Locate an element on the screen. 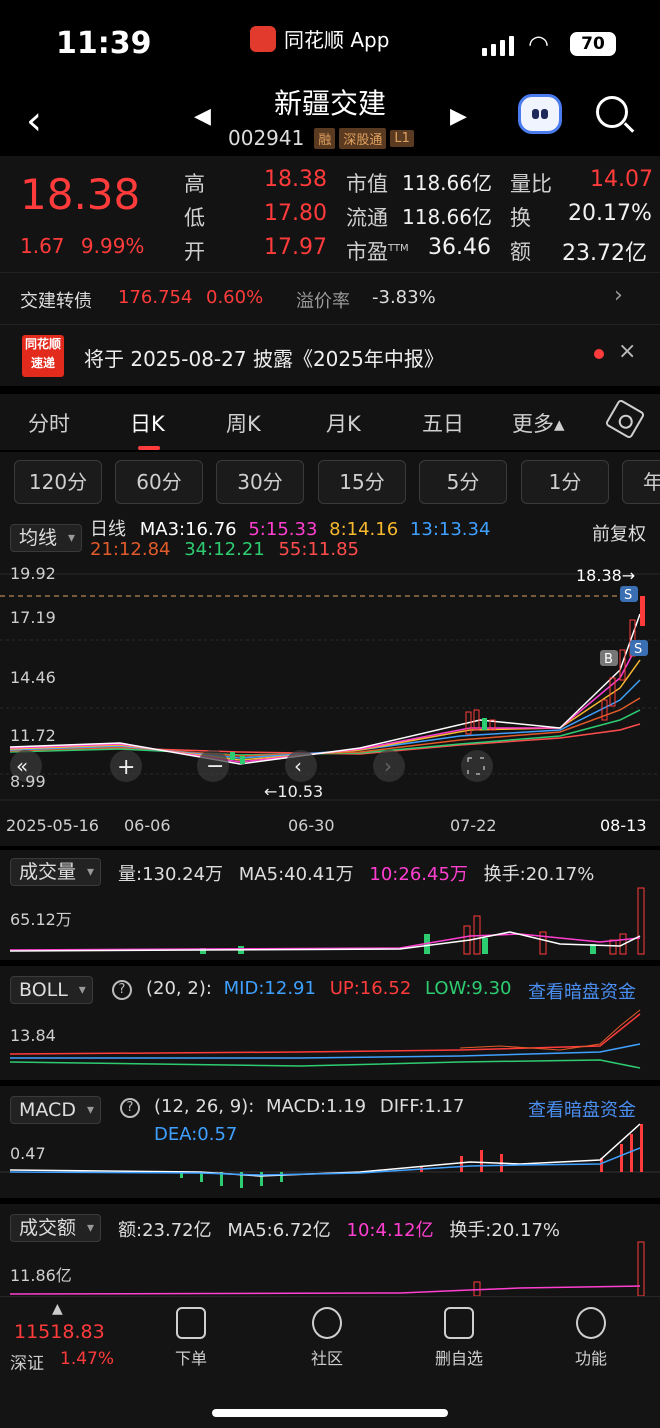  macd-value: MACD:1.19 is located at coordinates (316, 1106).